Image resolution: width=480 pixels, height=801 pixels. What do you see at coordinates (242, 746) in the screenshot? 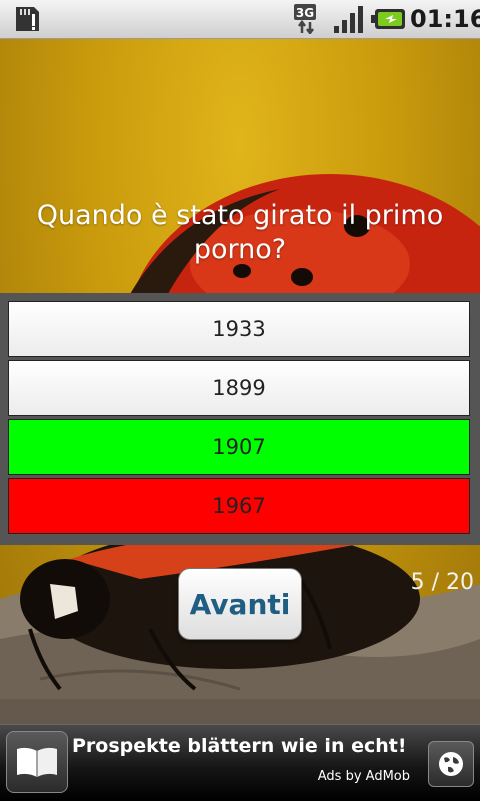
I see `ad-text: Prospekte blättern wie in echt!` at bounding box center [242, 746].